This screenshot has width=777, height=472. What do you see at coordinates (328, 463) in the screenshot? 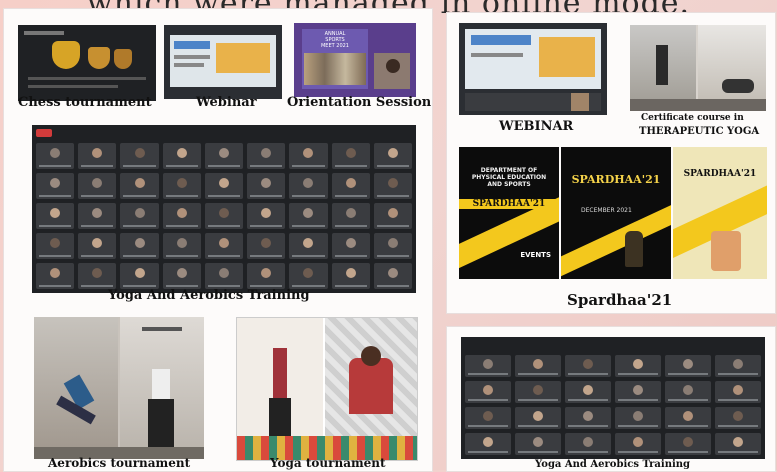
I see `caption-yoga-tournament: Yoga tournament` at bounding box center [328, 463].